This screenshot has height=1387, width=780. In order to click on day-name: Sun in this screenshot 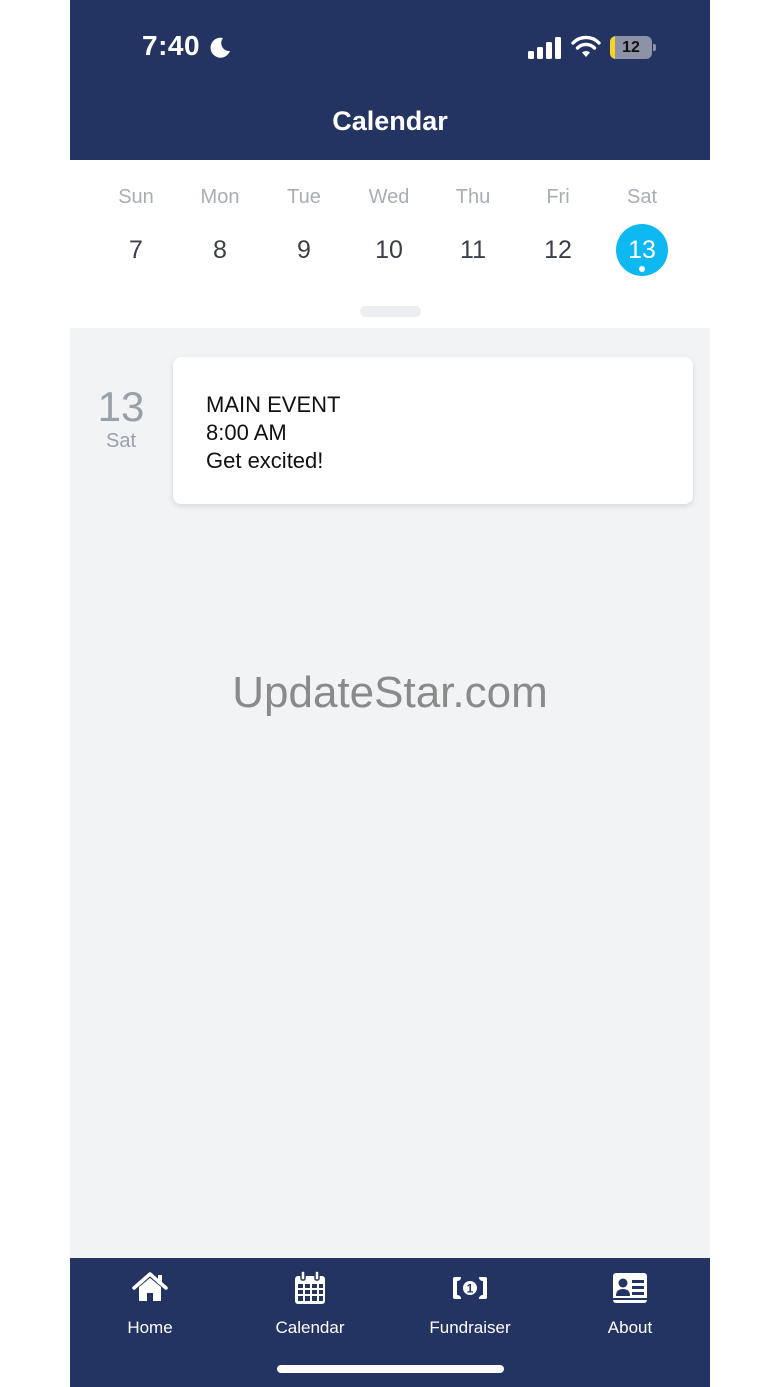, I will do `click(136, 197)`.